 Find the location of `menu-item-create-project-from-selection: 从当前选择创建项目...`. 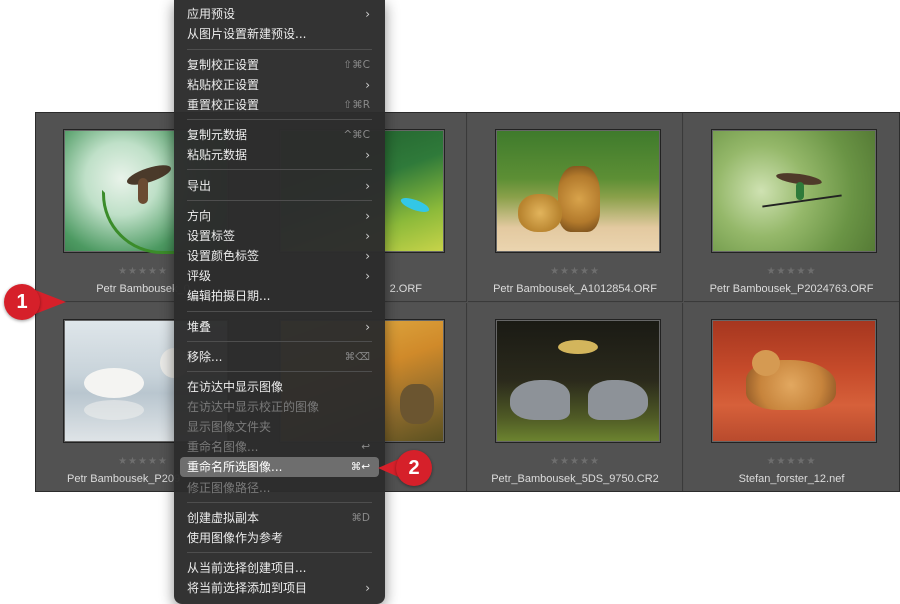

menu-item-create-project-from-selection: 从当前选择创建项目... is located at coordinates (279, 568).